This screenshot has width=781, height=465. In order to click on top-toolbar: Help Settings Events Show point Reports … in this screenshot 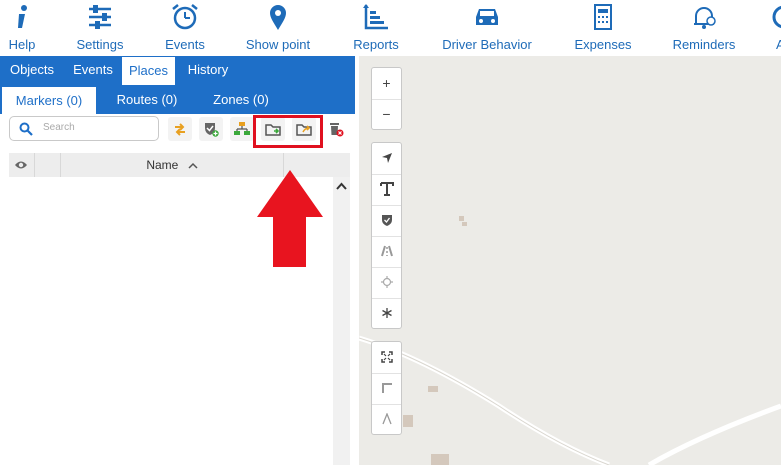, I will do `click(390, 28)`.